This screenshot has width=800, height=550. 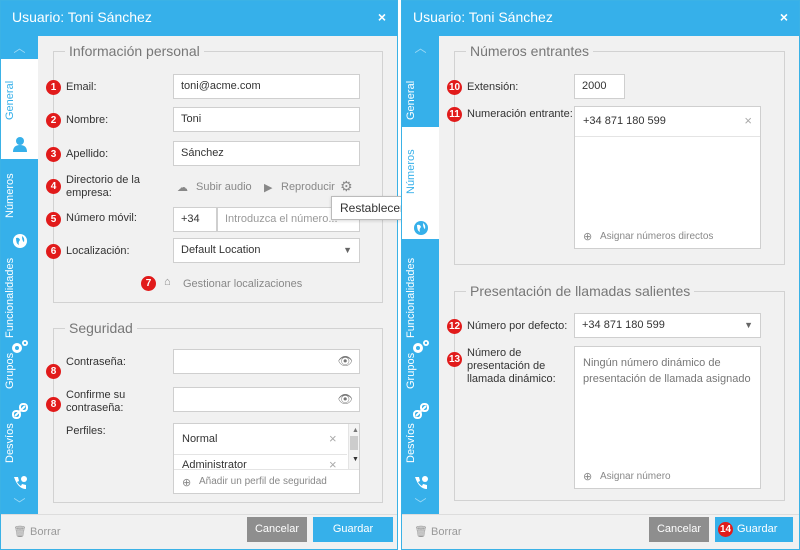 What do you see at coordinates (624, 121) in the screenshot?
I see `number-item: +34 871 180 599` at bounding box center [624, 121].